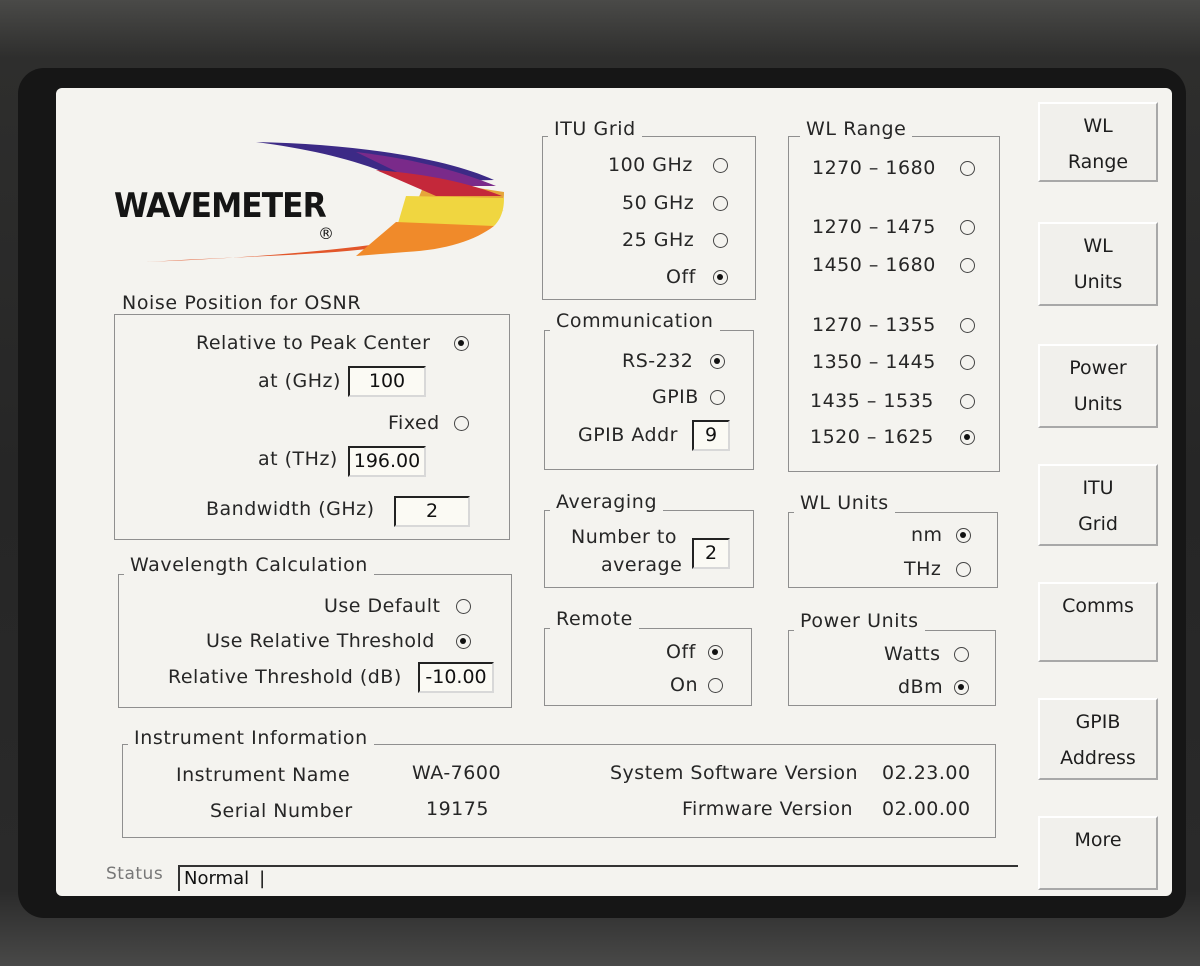  Describe the element at coordinates (893, 550) in the screenshot. I see `wl-units-group` at that location.